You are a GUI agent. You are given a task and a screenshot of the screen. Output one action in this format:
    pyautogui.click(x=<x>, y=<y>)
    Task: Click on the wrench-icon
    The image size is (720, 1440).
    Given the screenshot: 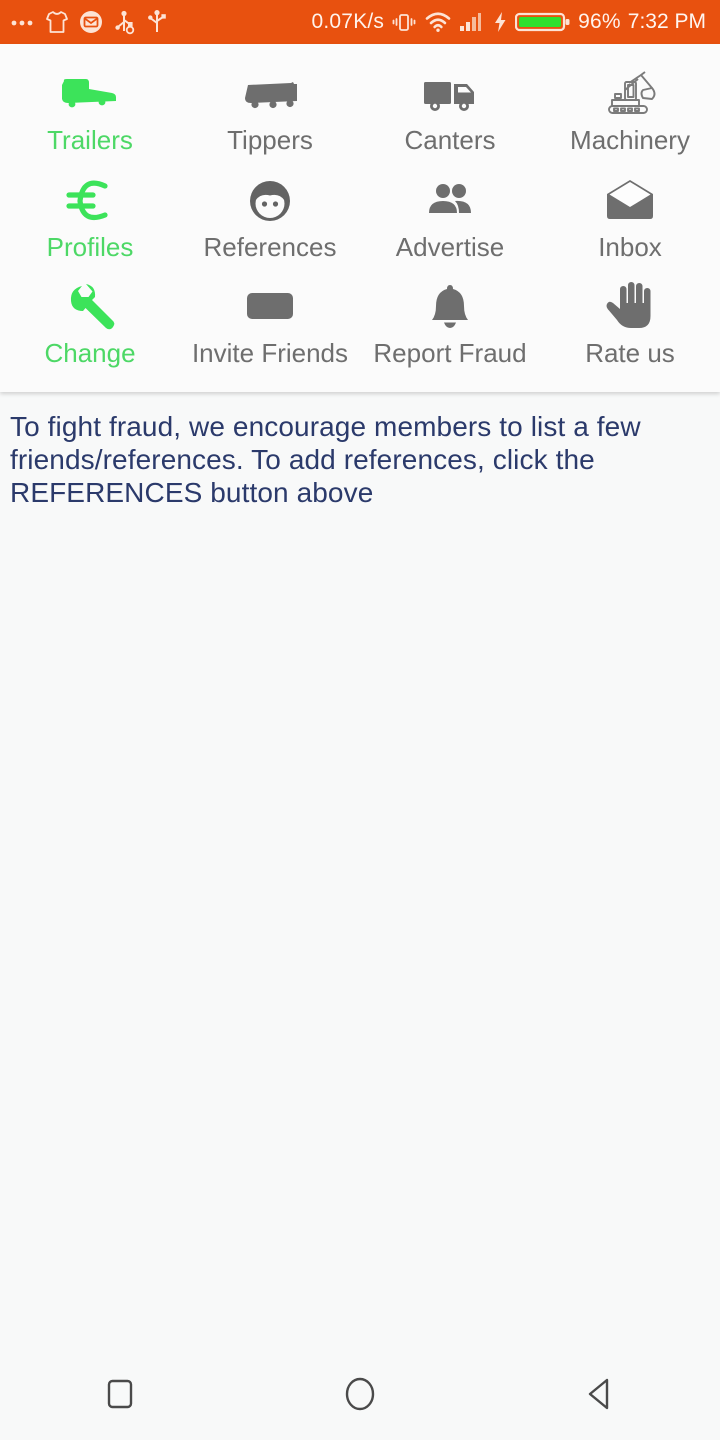 What is the action you would take?
    pyautogui.click(x=90, y=307)
    